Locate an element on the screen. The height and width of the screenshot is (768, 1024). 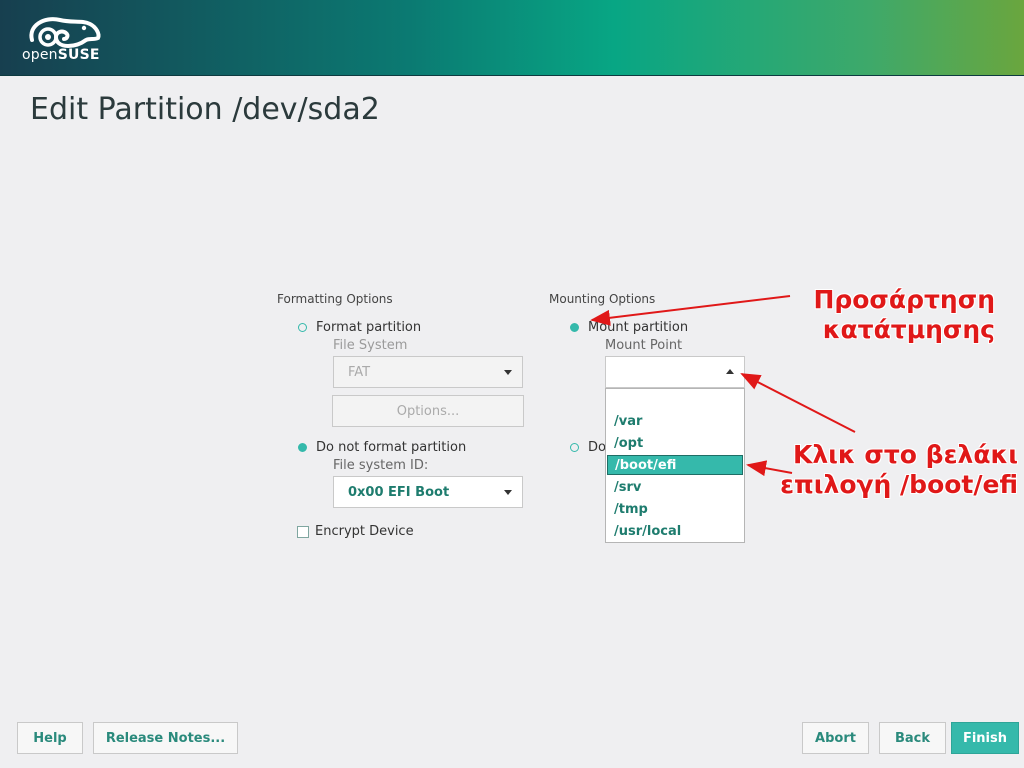
format-partition-radio: Format partition is located at coordinates (359, 327).